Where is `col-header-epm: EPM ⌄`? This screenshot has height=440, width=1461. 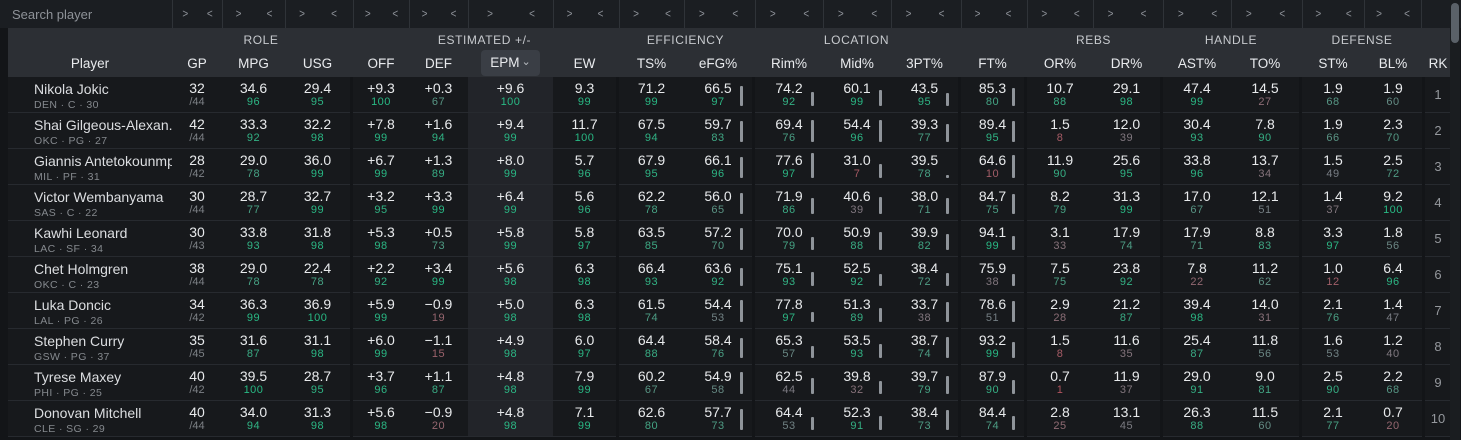
col-header-epm: EPM ⌄ is located at coordinates (510, 63).